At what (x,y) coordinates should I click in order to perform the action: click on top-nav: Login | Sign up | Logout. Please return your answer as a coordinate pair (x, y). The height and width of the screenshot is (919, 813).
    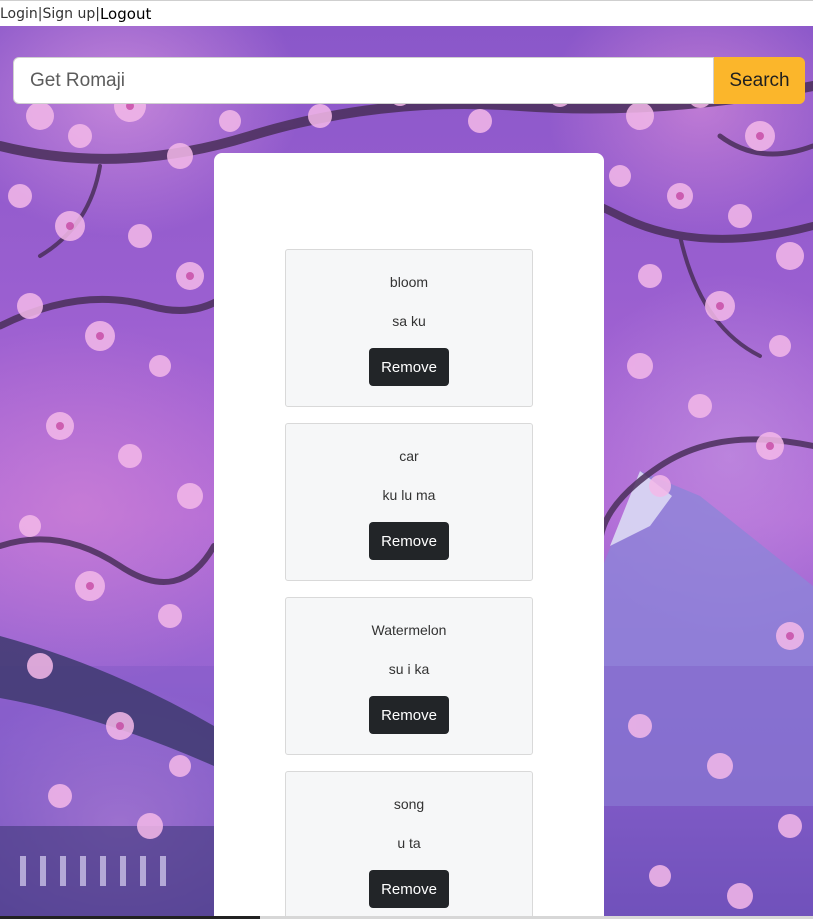
    Looking at the image, I should click on (406, 13).